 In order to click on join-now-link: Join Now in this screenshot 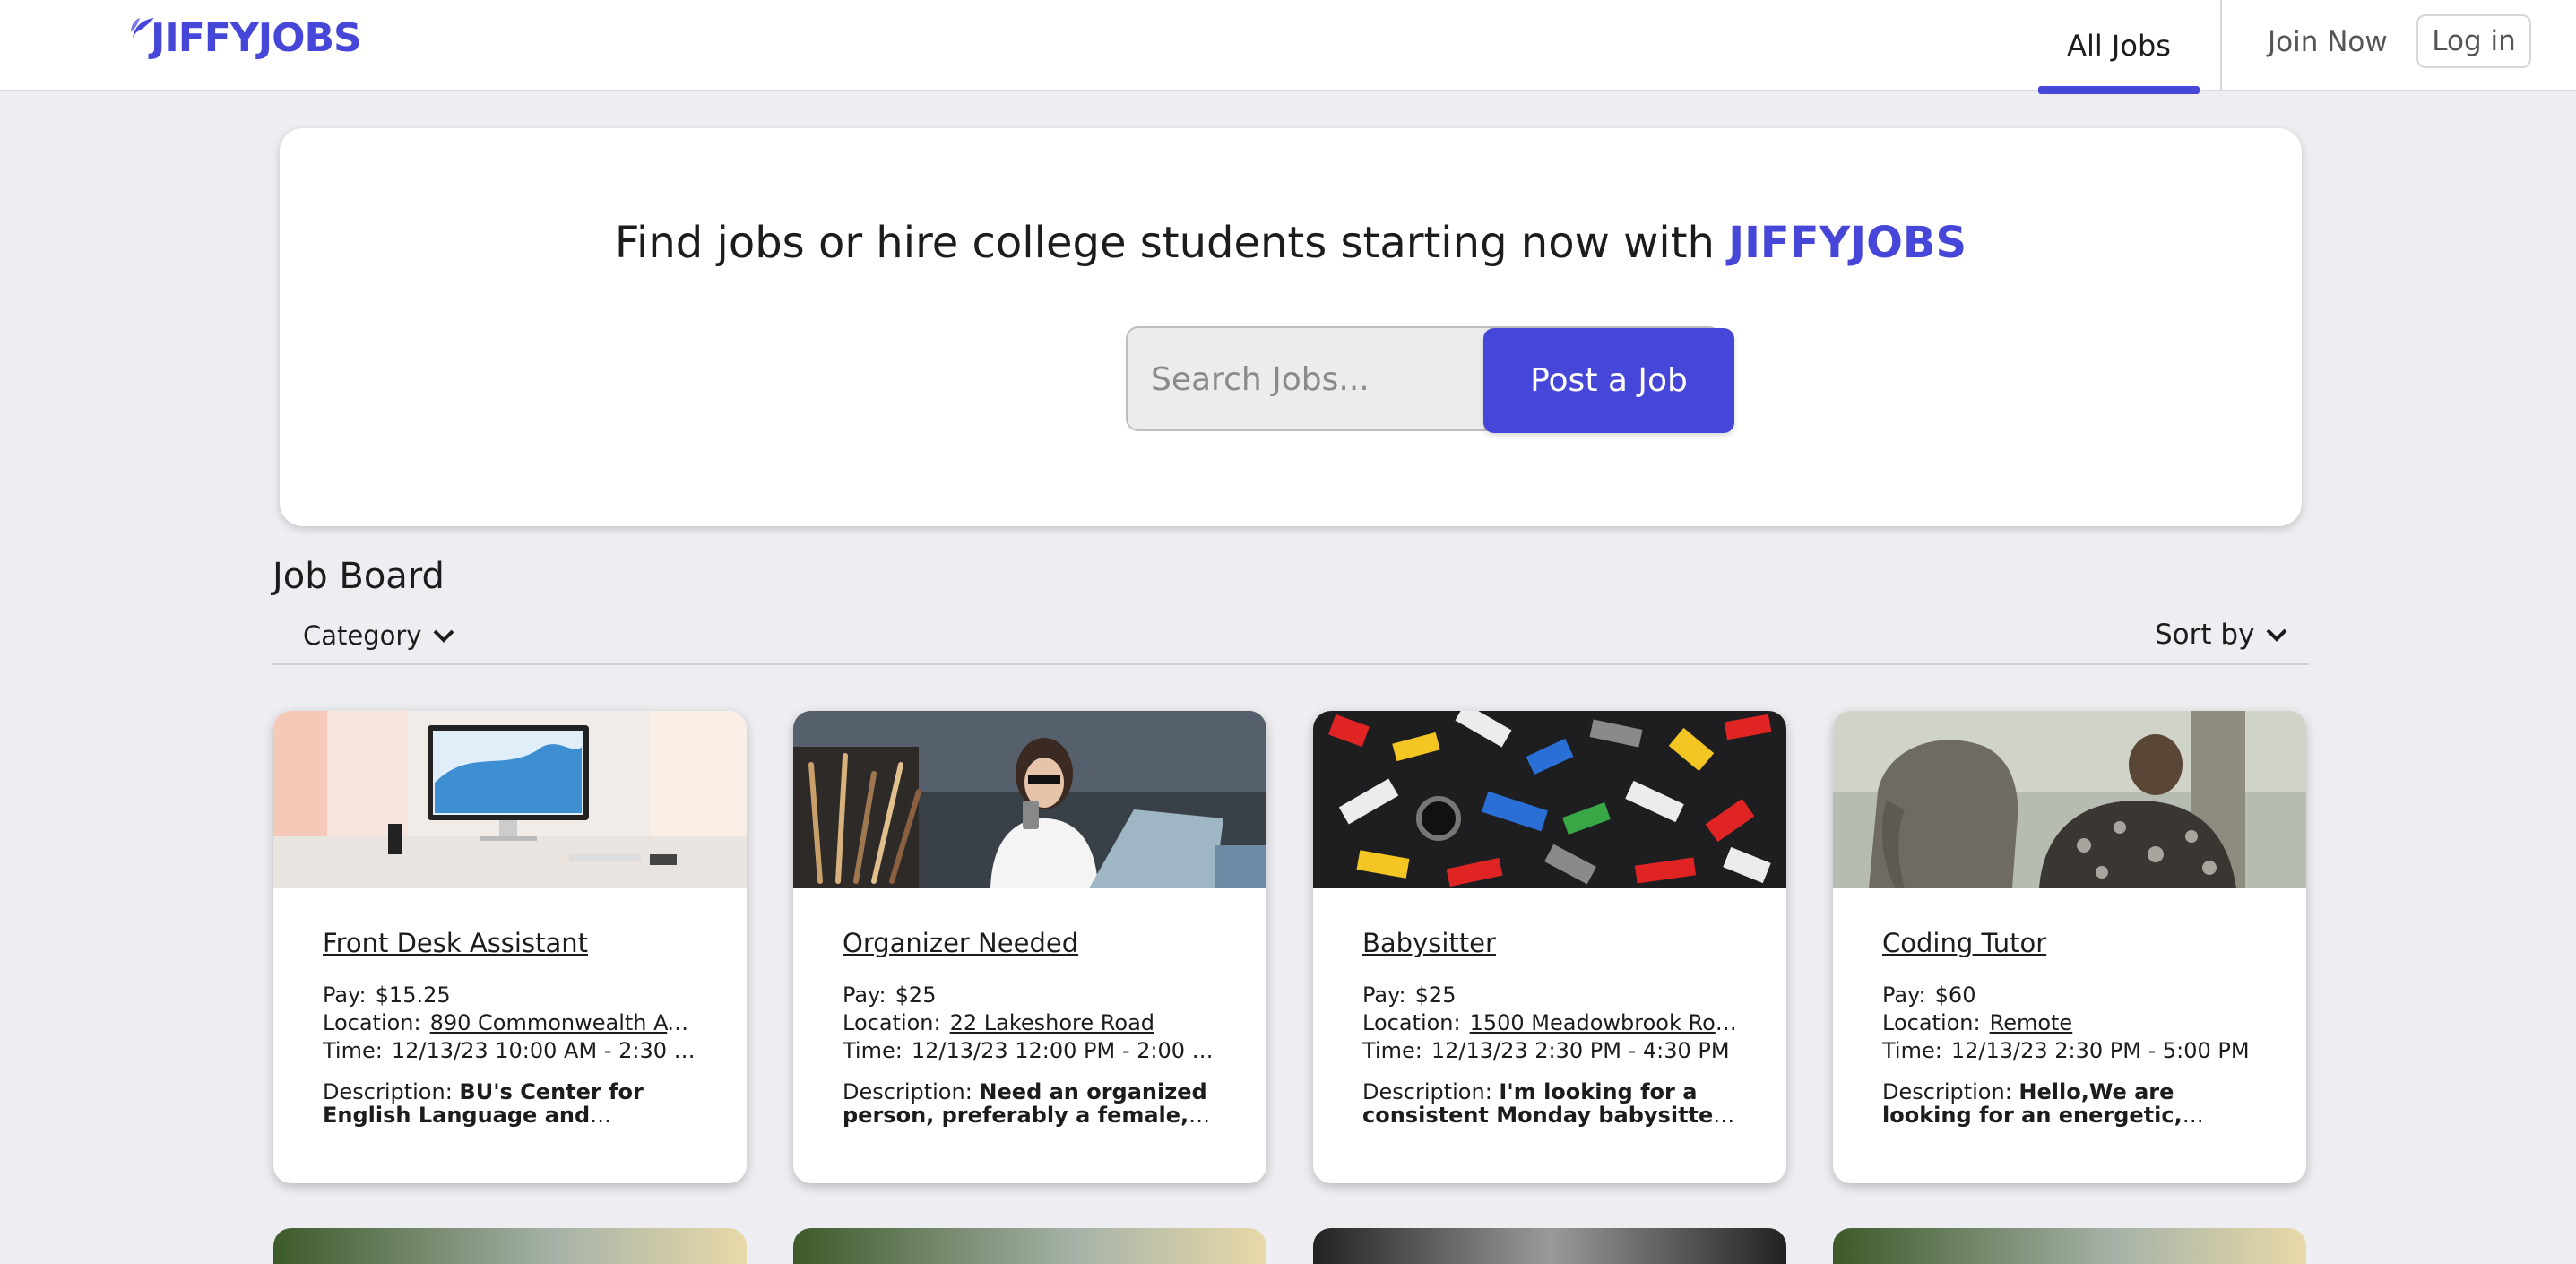, I will do `click(2328, 42)`.